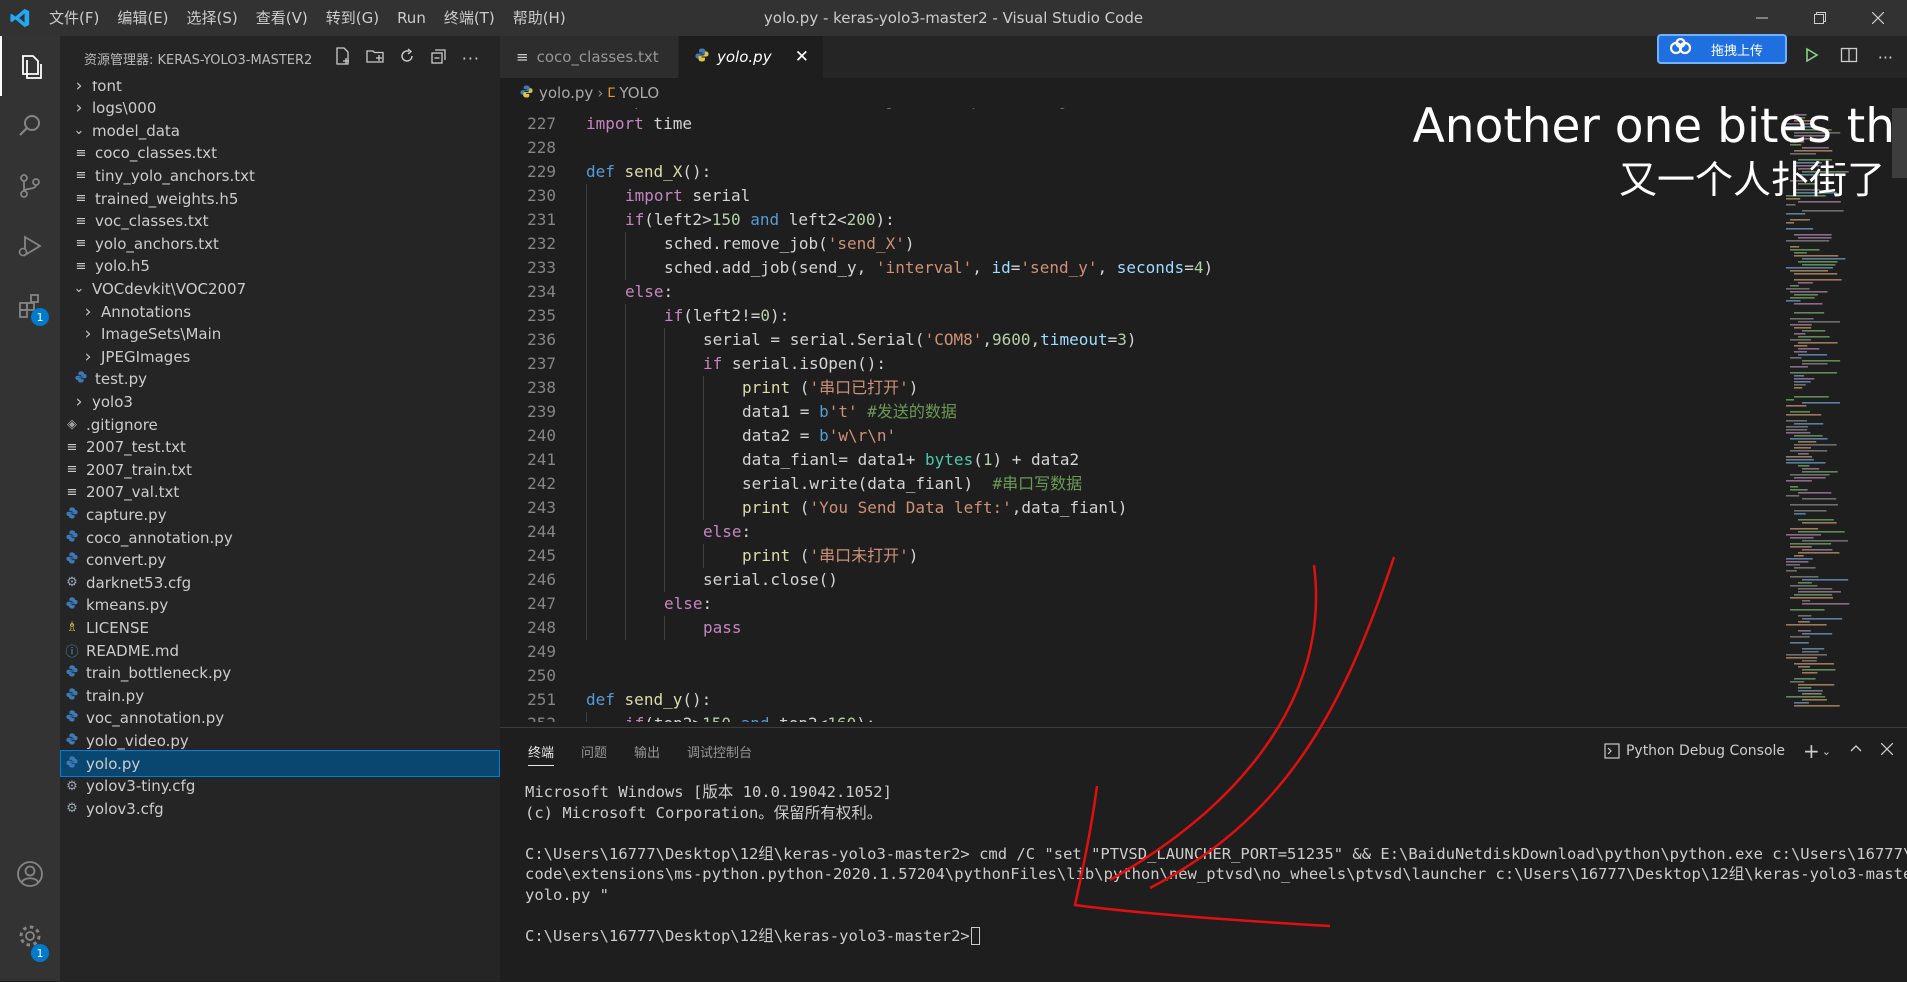  Describe the element at coordinates (1140, 292) in the screenshot. I see `code-line: 234 else:` at that location.